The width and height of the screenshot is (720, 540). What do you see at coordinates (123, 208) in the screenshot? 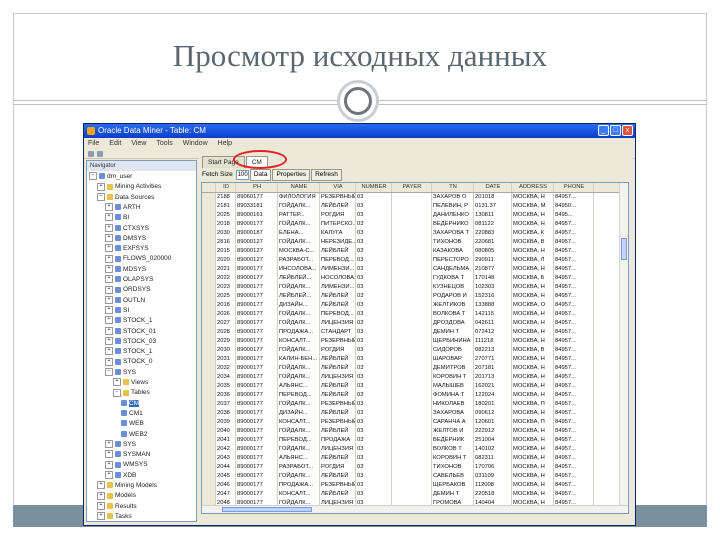
I see `tree-item: + ARTH` at bounding box center [123, 208].